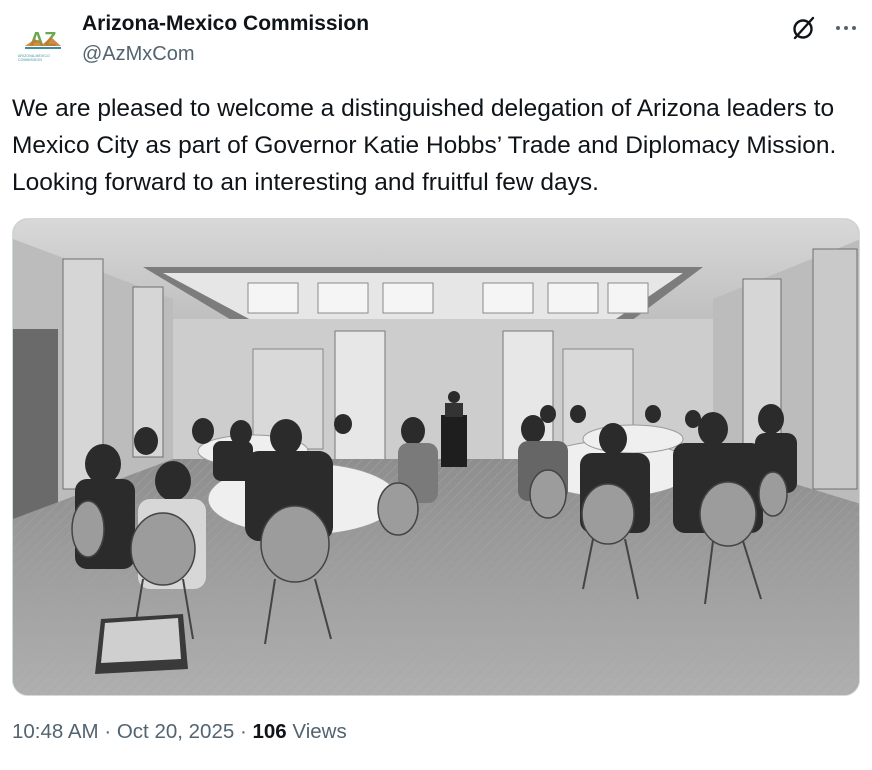  I want to click on author-name: Arizona-Mexico Commission, so click(225, 24).